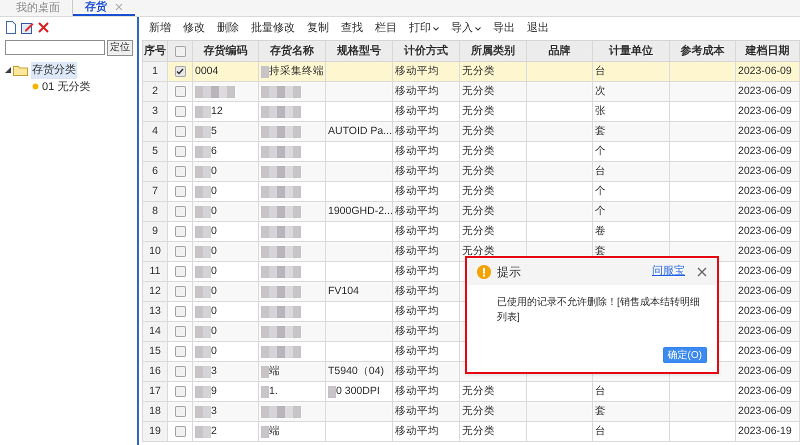 This screenshot has height=445, width=800. What do you see at coordinates (228, 28) in the screenshot?
I see `toolbar-button: 删除` at bounding box center [228, 28].